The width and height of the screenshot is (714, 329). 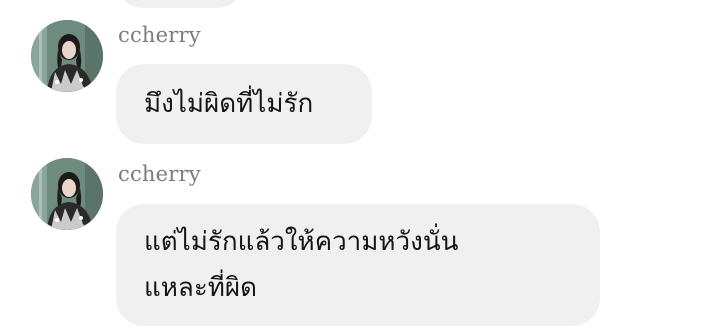 What do you see at coordinates (180, 4) in the screenshot?
I see `previous-message-bubble` at bounding box center [180, 4].